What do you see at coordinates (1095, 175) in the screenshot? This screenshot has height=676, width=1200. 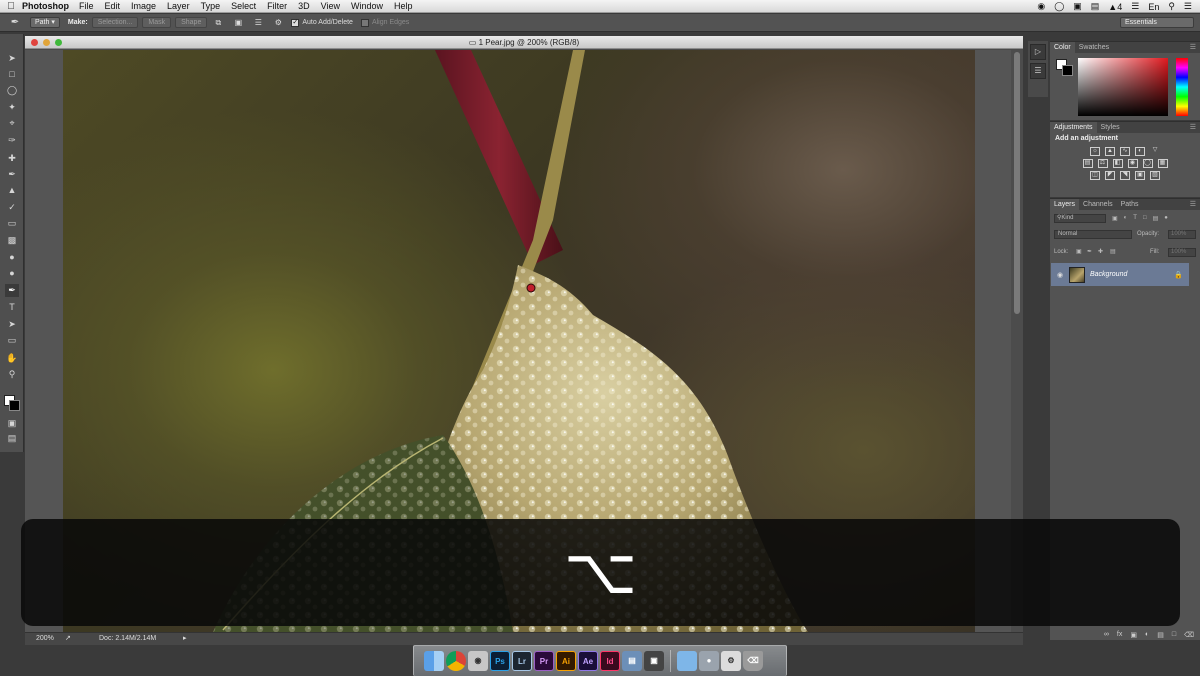 I see `invert-icon: ◫` at bounding box center [1095, 175].